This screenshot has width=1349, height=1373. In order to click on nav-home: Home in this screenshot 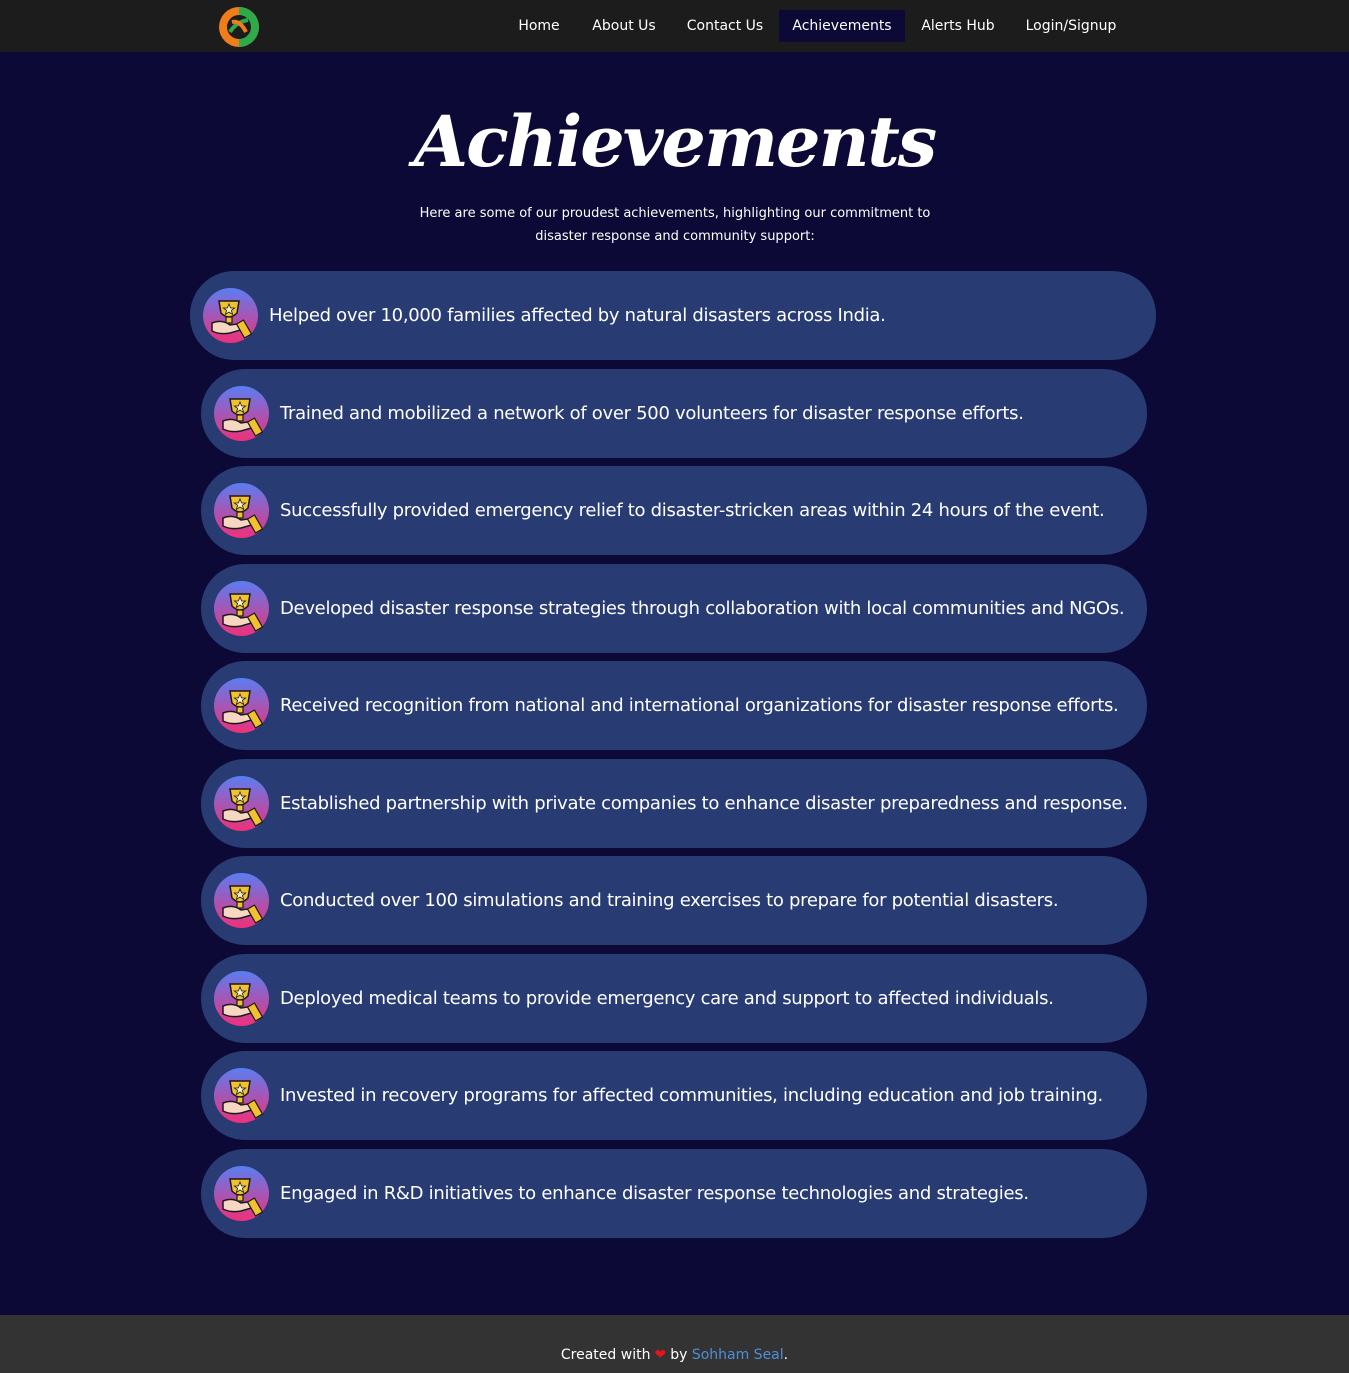, I will do `click(539, 26)`.